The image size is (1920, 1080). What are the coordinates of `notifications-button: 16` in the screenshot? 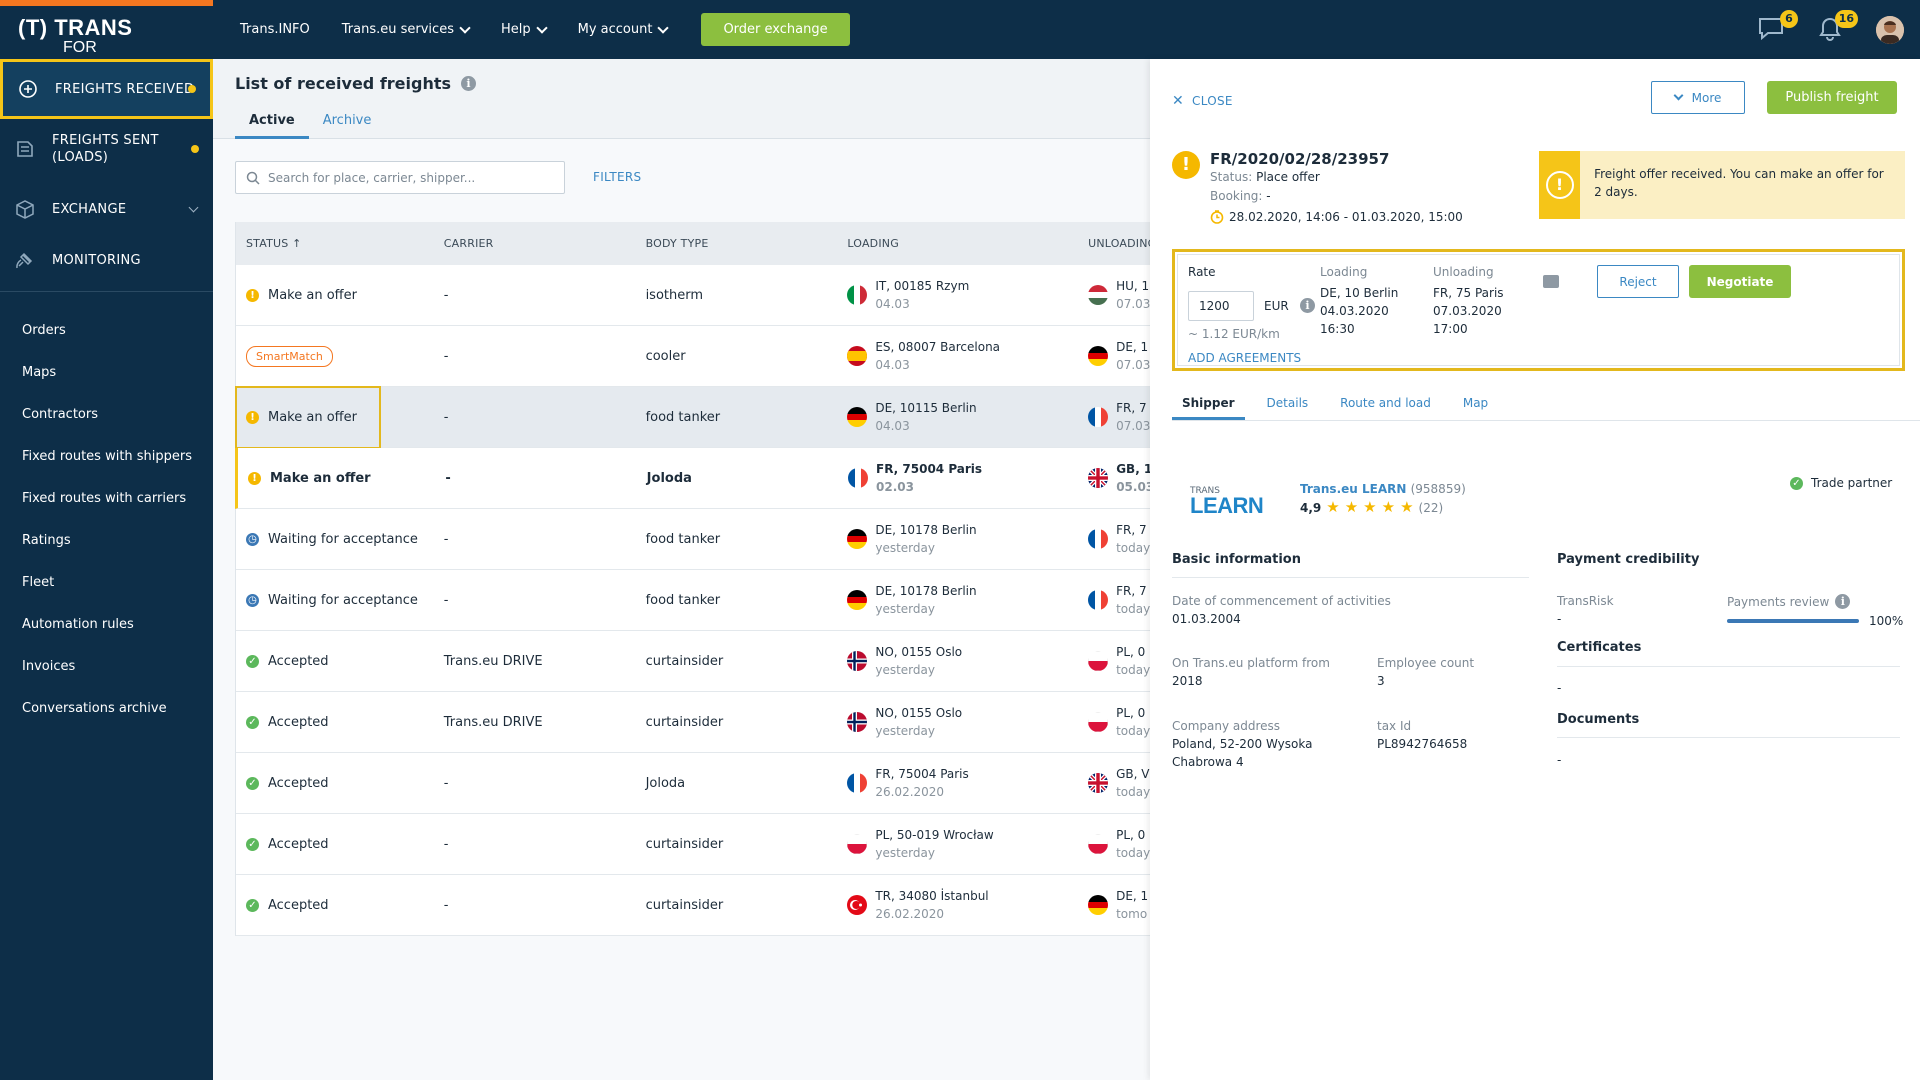 It's located at (1838, 27).